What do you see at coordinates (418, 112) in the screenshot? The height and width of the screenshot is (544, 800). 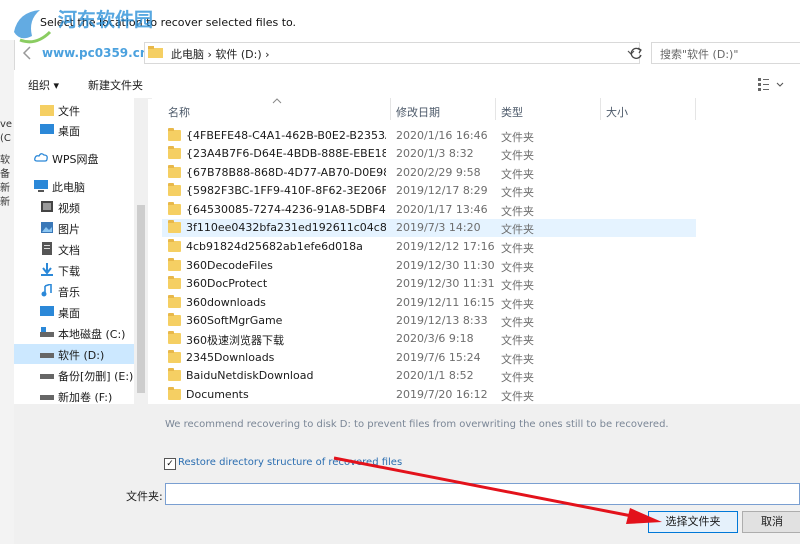 I see `column-header-date: 修改日期` at bounding box center [418, 112].